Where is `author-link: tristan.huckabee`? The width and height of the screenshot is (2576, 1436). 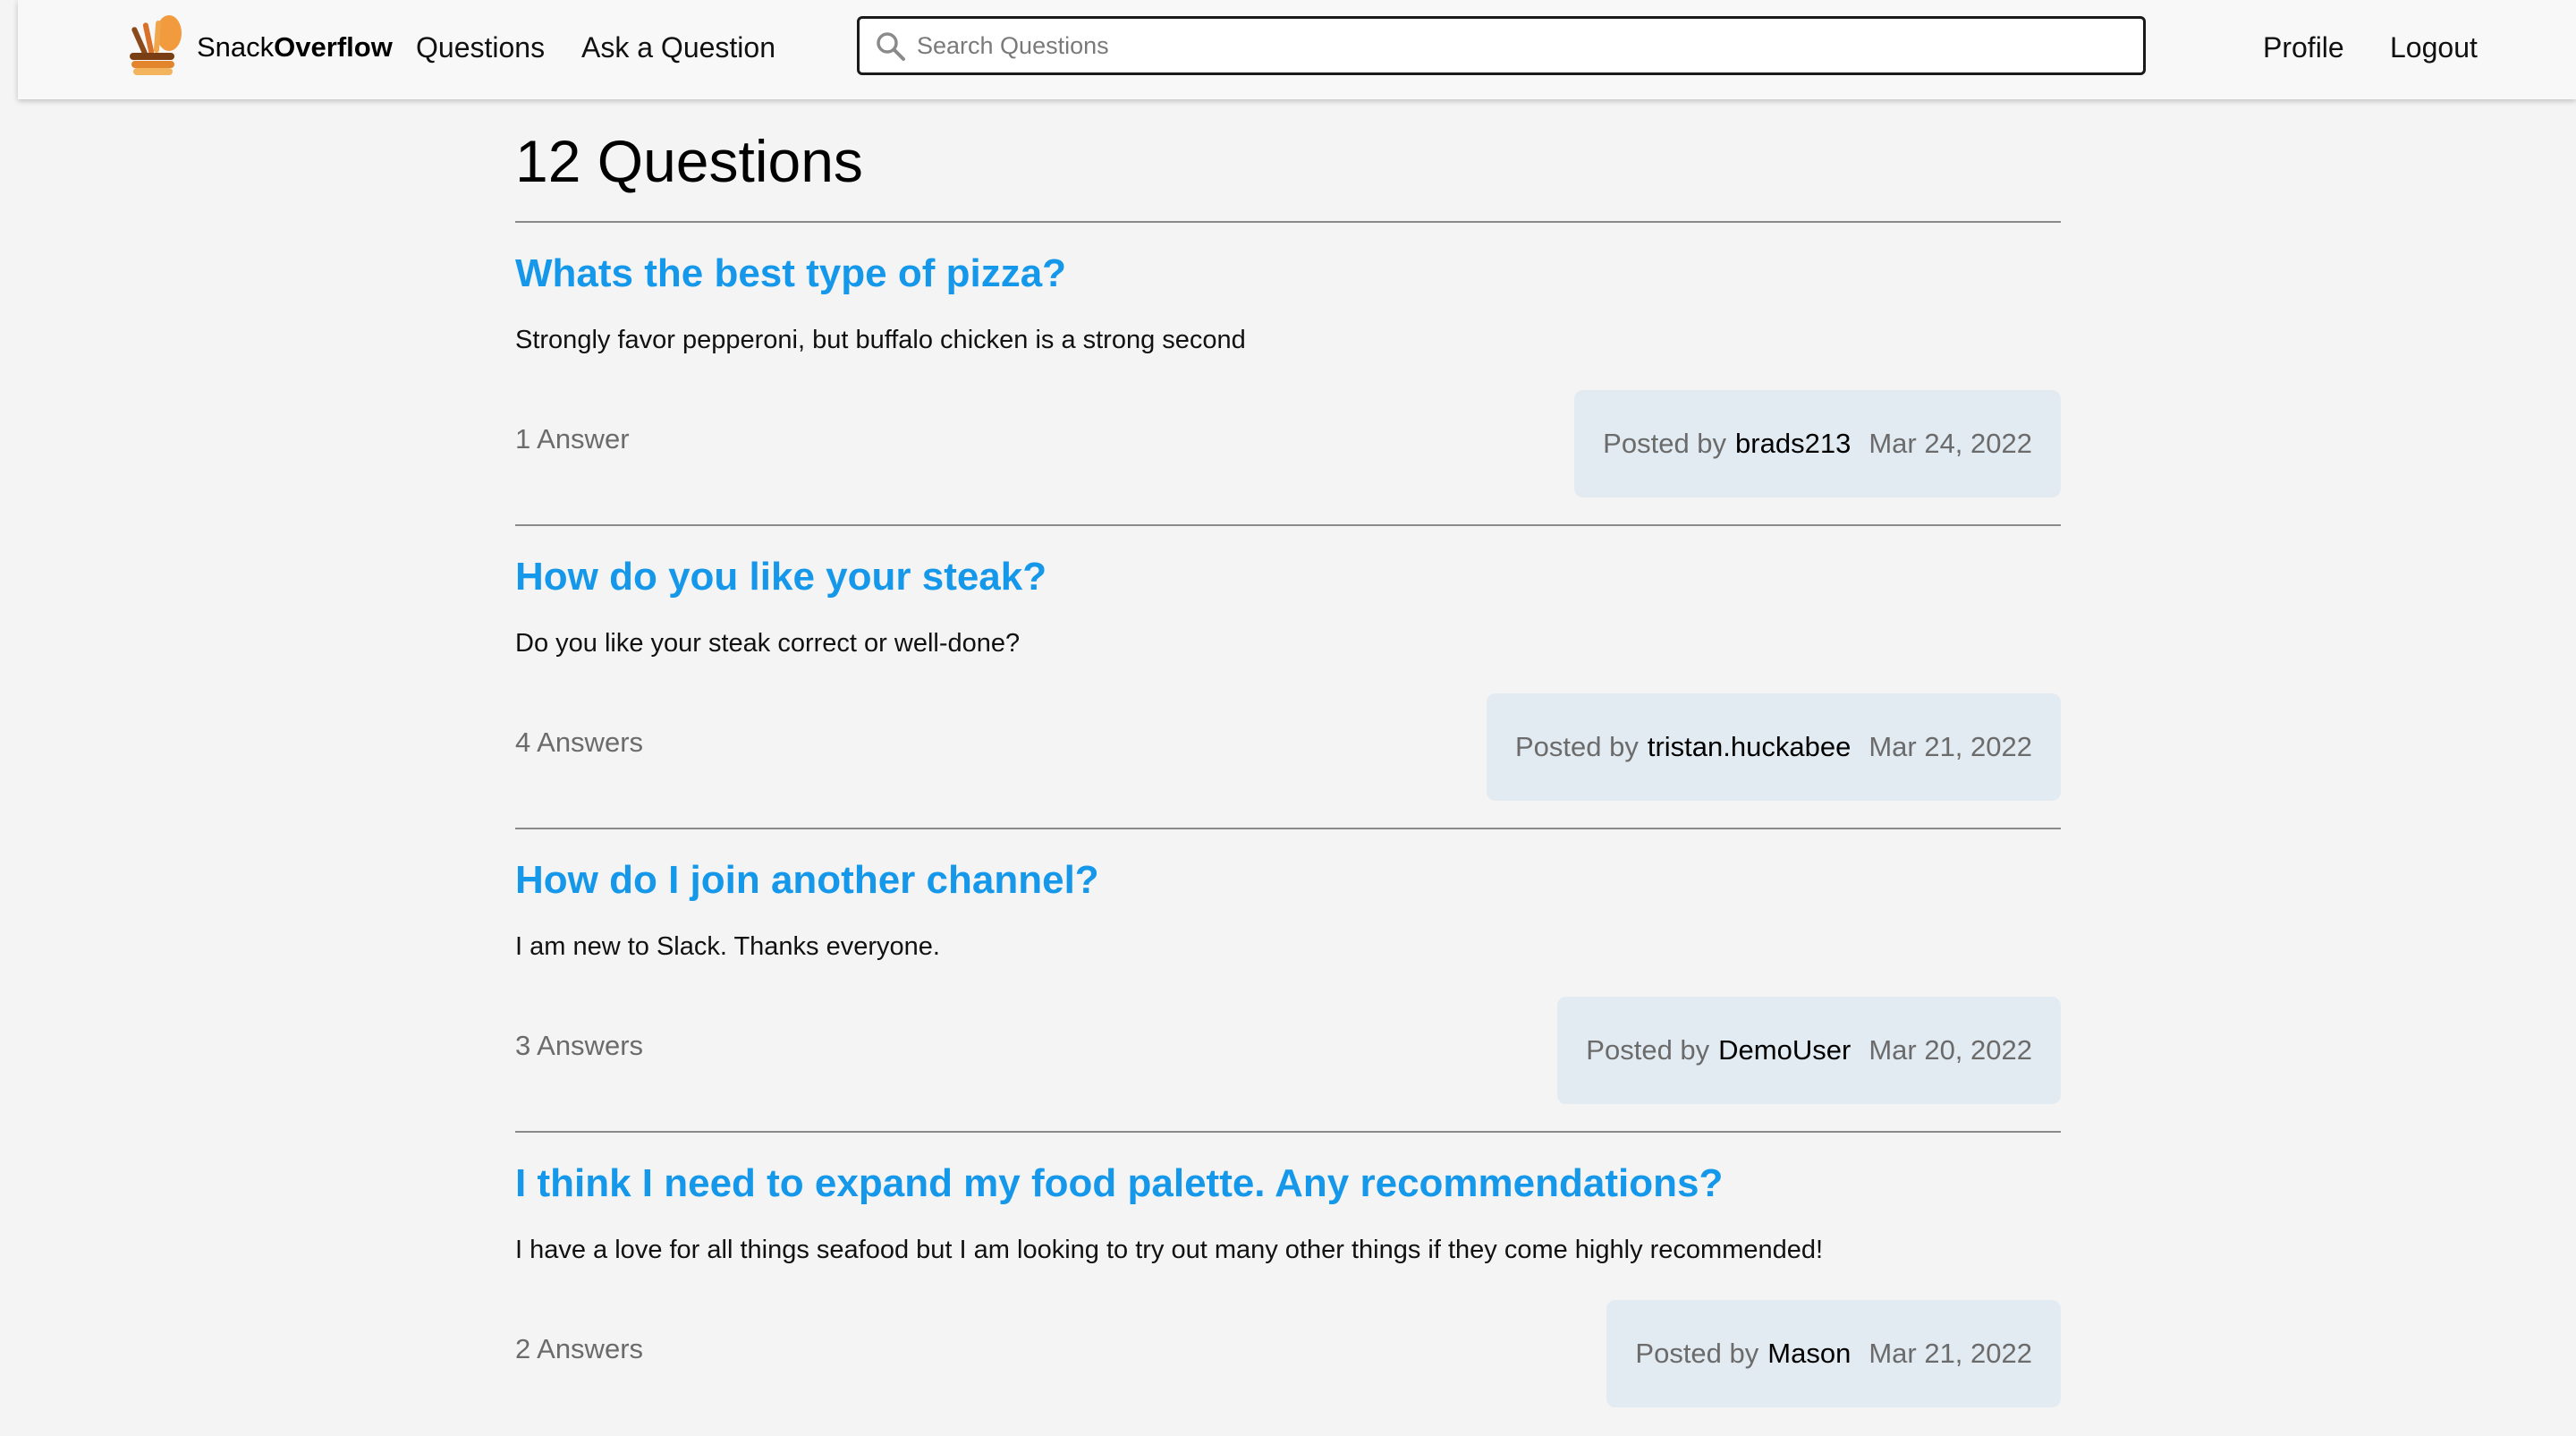
author-link: tristan.huckabee is located at coordinates (1749, 747).